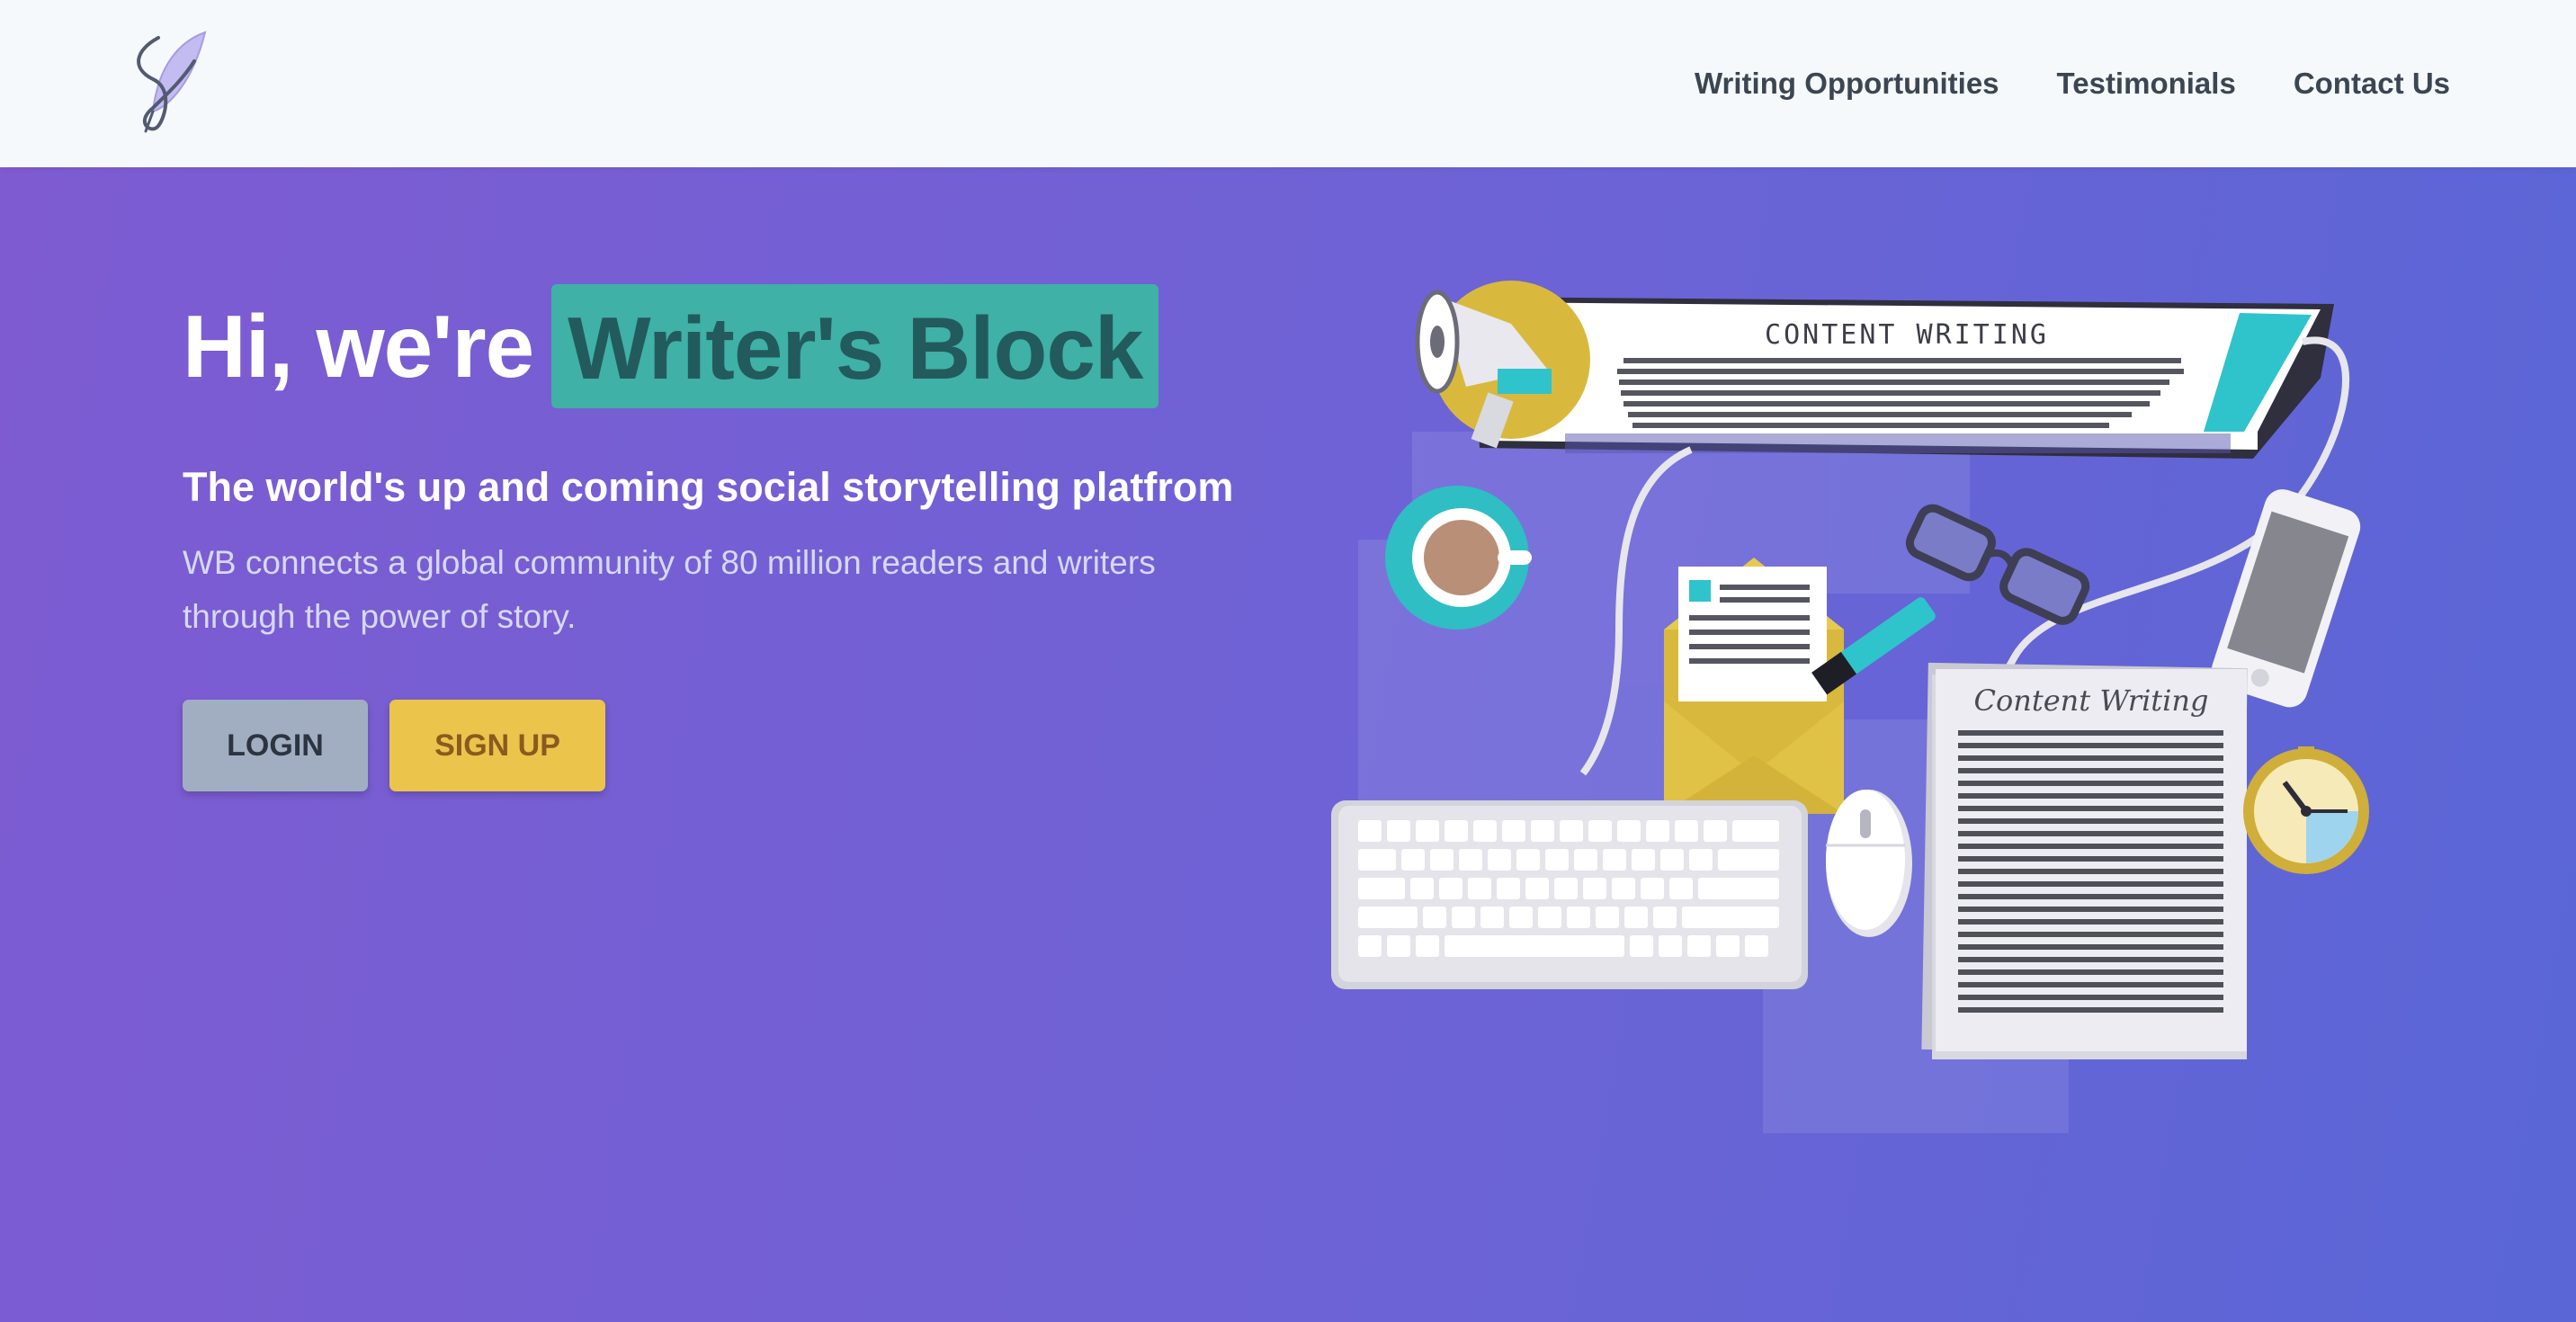  I want to click on hero-buttons: LOGIN SIGN UP, so click(394, 745).